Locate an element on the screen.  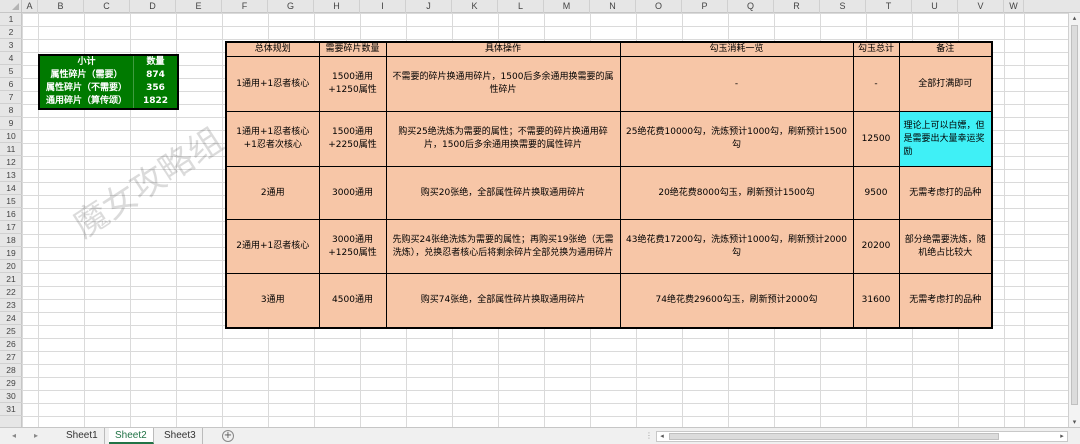
vertical-scrollbar: ▴ ▾ is located at coordinates (1074, 220).